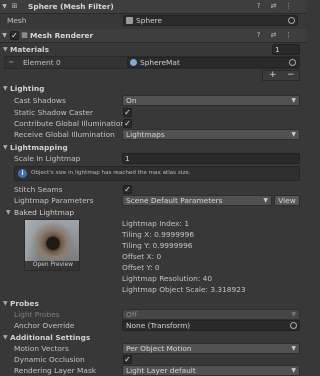 This screenshot has height=376, width=320. Describe the element at coordinates (52, 245) in the screenshot. I see `lightmap-preview: Open Preview` at that location.